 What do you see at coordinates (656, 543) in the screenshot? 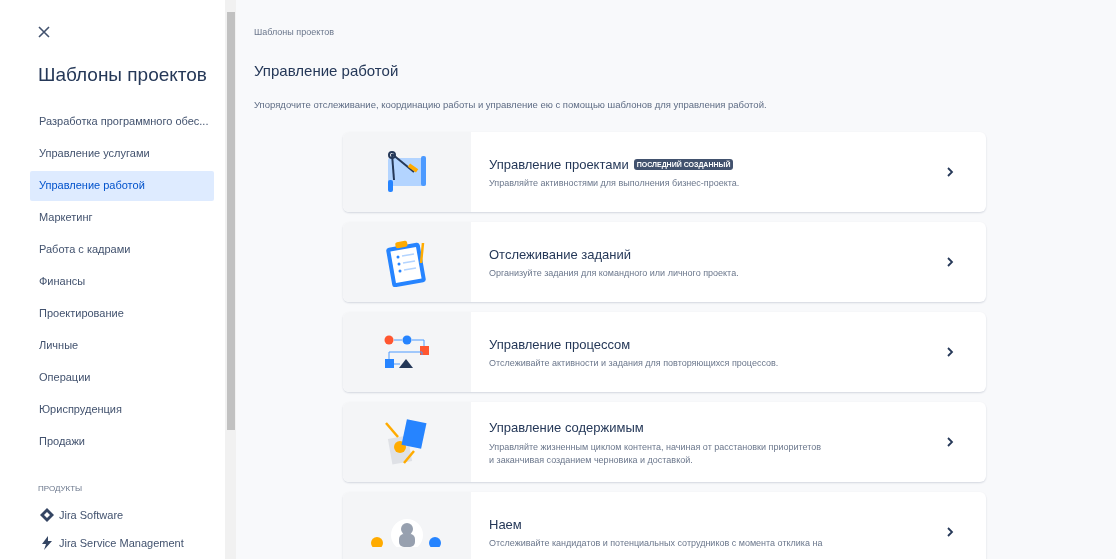
I see `template-description: Отслеживайте кандидатов и потенциальных сотрудников с момента отклика на` at bounding box center [656, 543].